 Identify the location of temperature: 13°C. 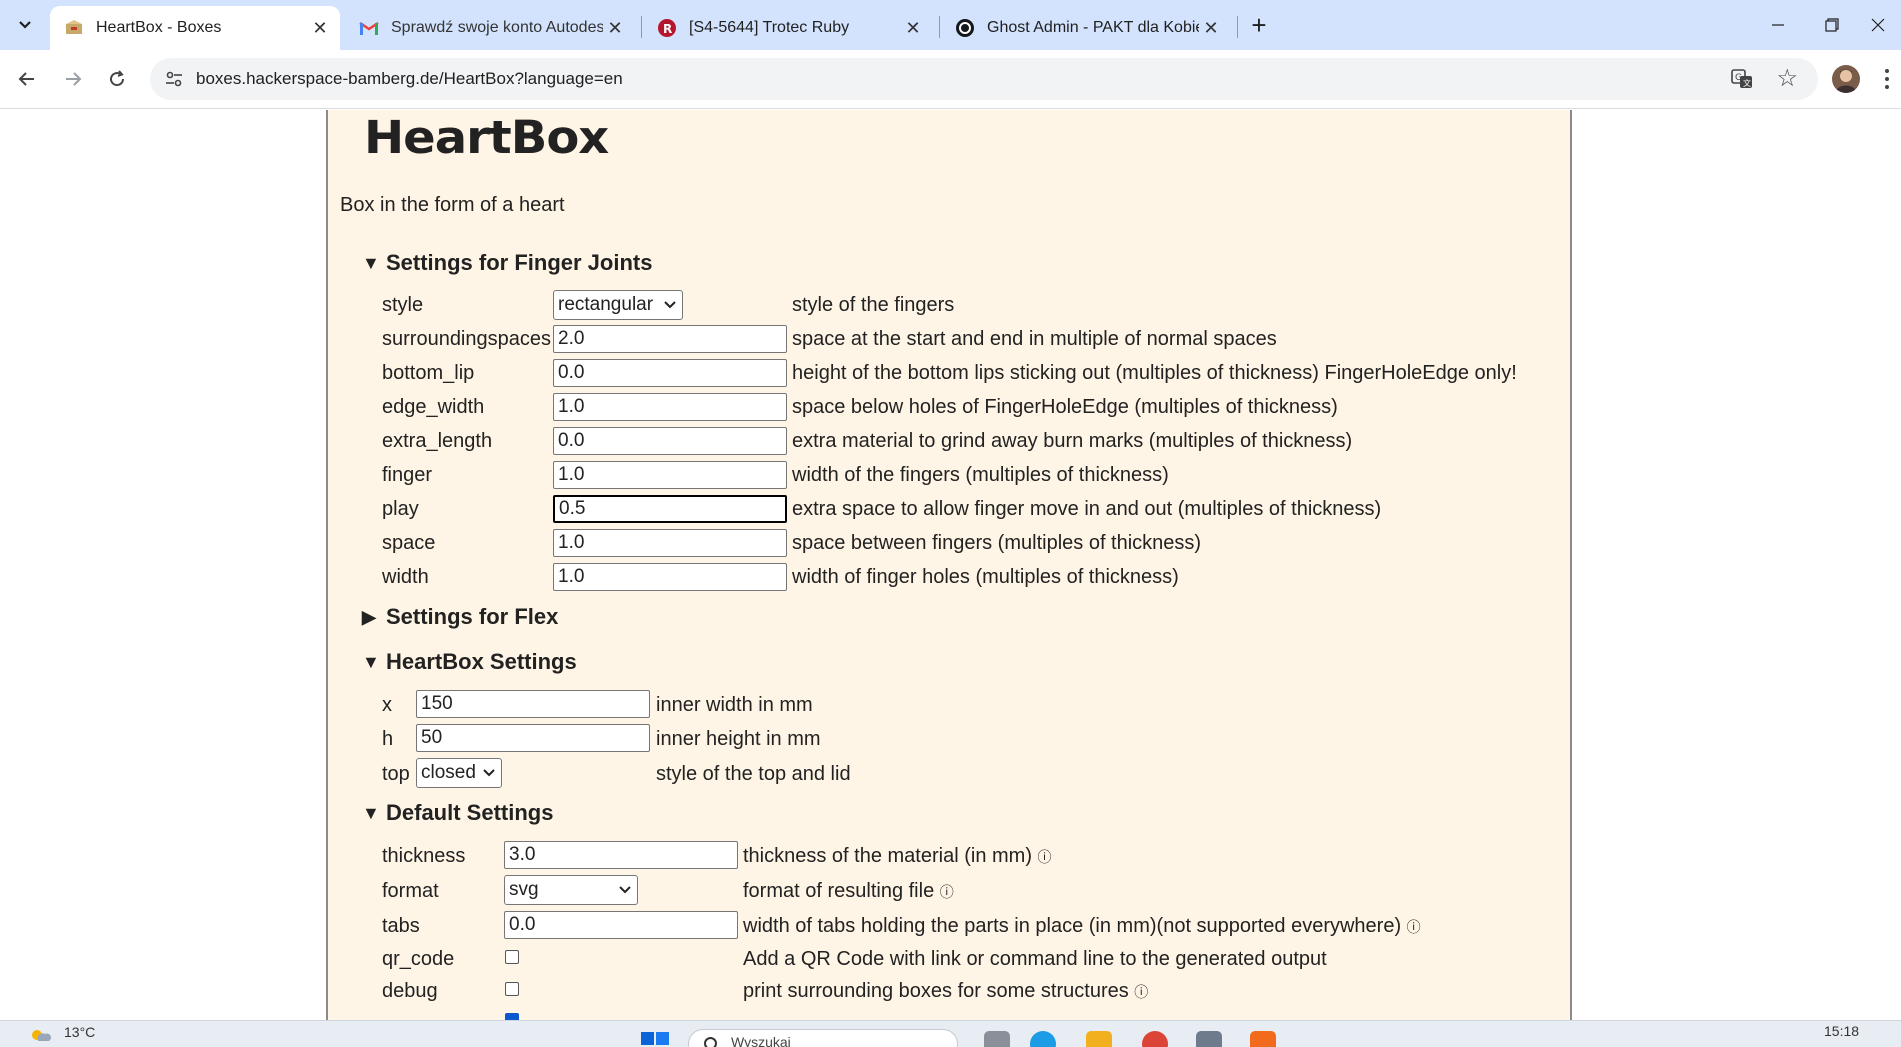
(80, 1032).